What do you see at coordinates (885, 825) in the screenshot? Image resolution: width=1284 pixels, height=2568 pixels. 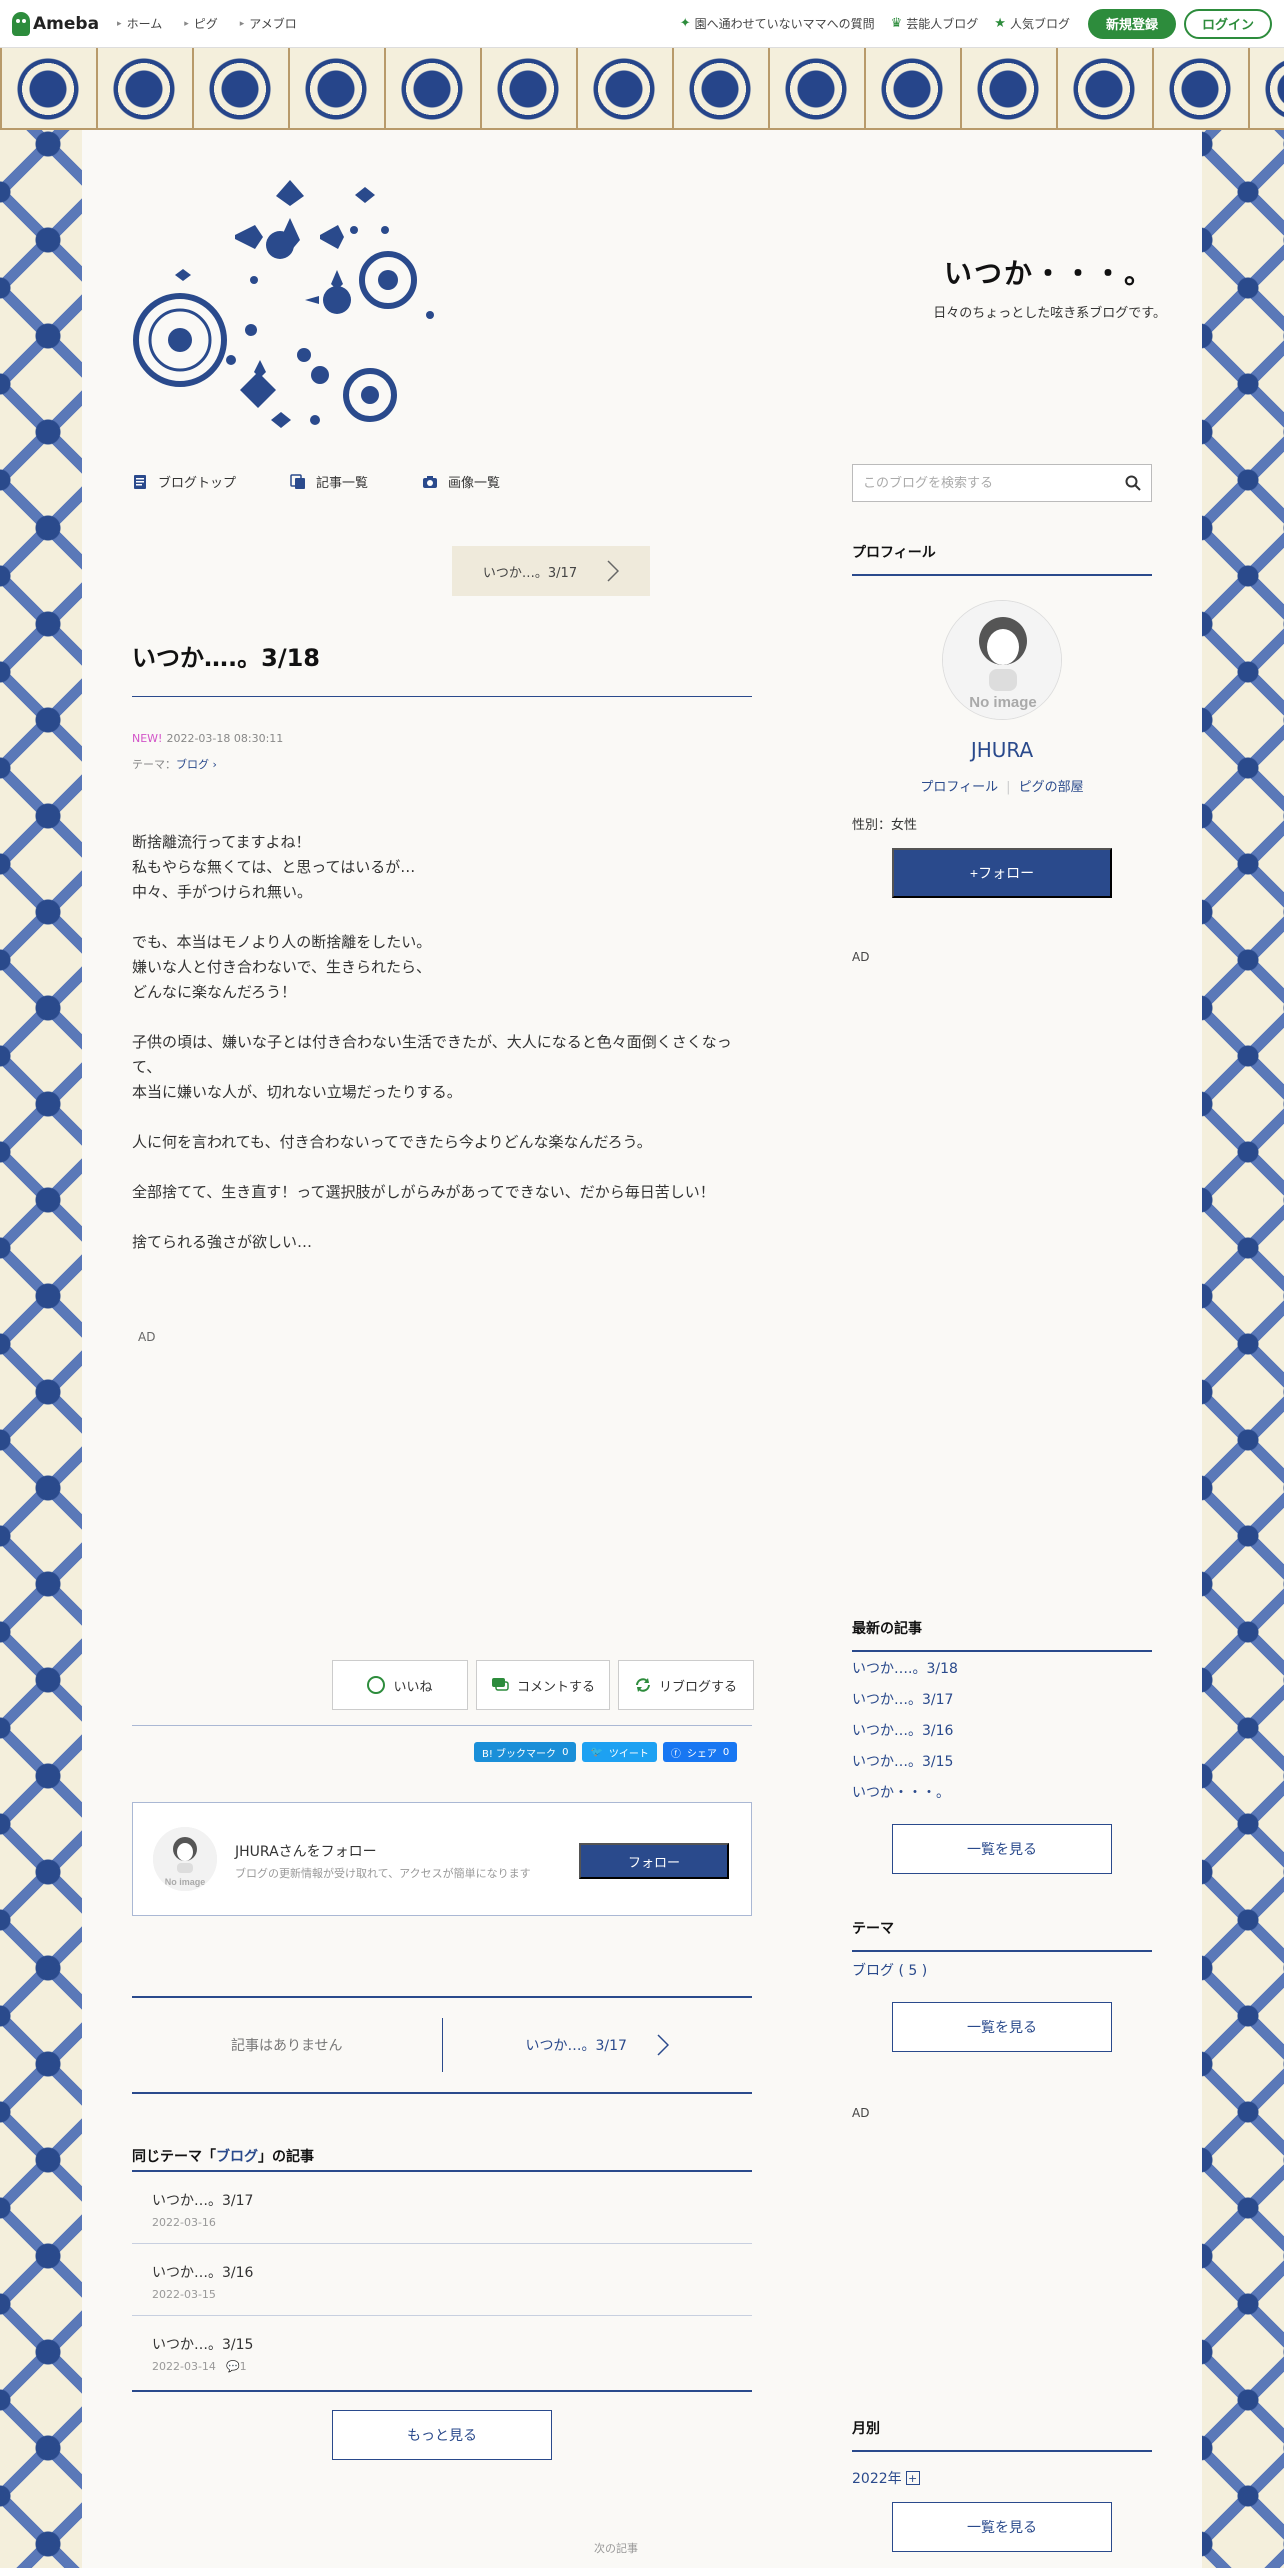 I see `profile-gender: 性別：女性` at bounding box center [885, 825].